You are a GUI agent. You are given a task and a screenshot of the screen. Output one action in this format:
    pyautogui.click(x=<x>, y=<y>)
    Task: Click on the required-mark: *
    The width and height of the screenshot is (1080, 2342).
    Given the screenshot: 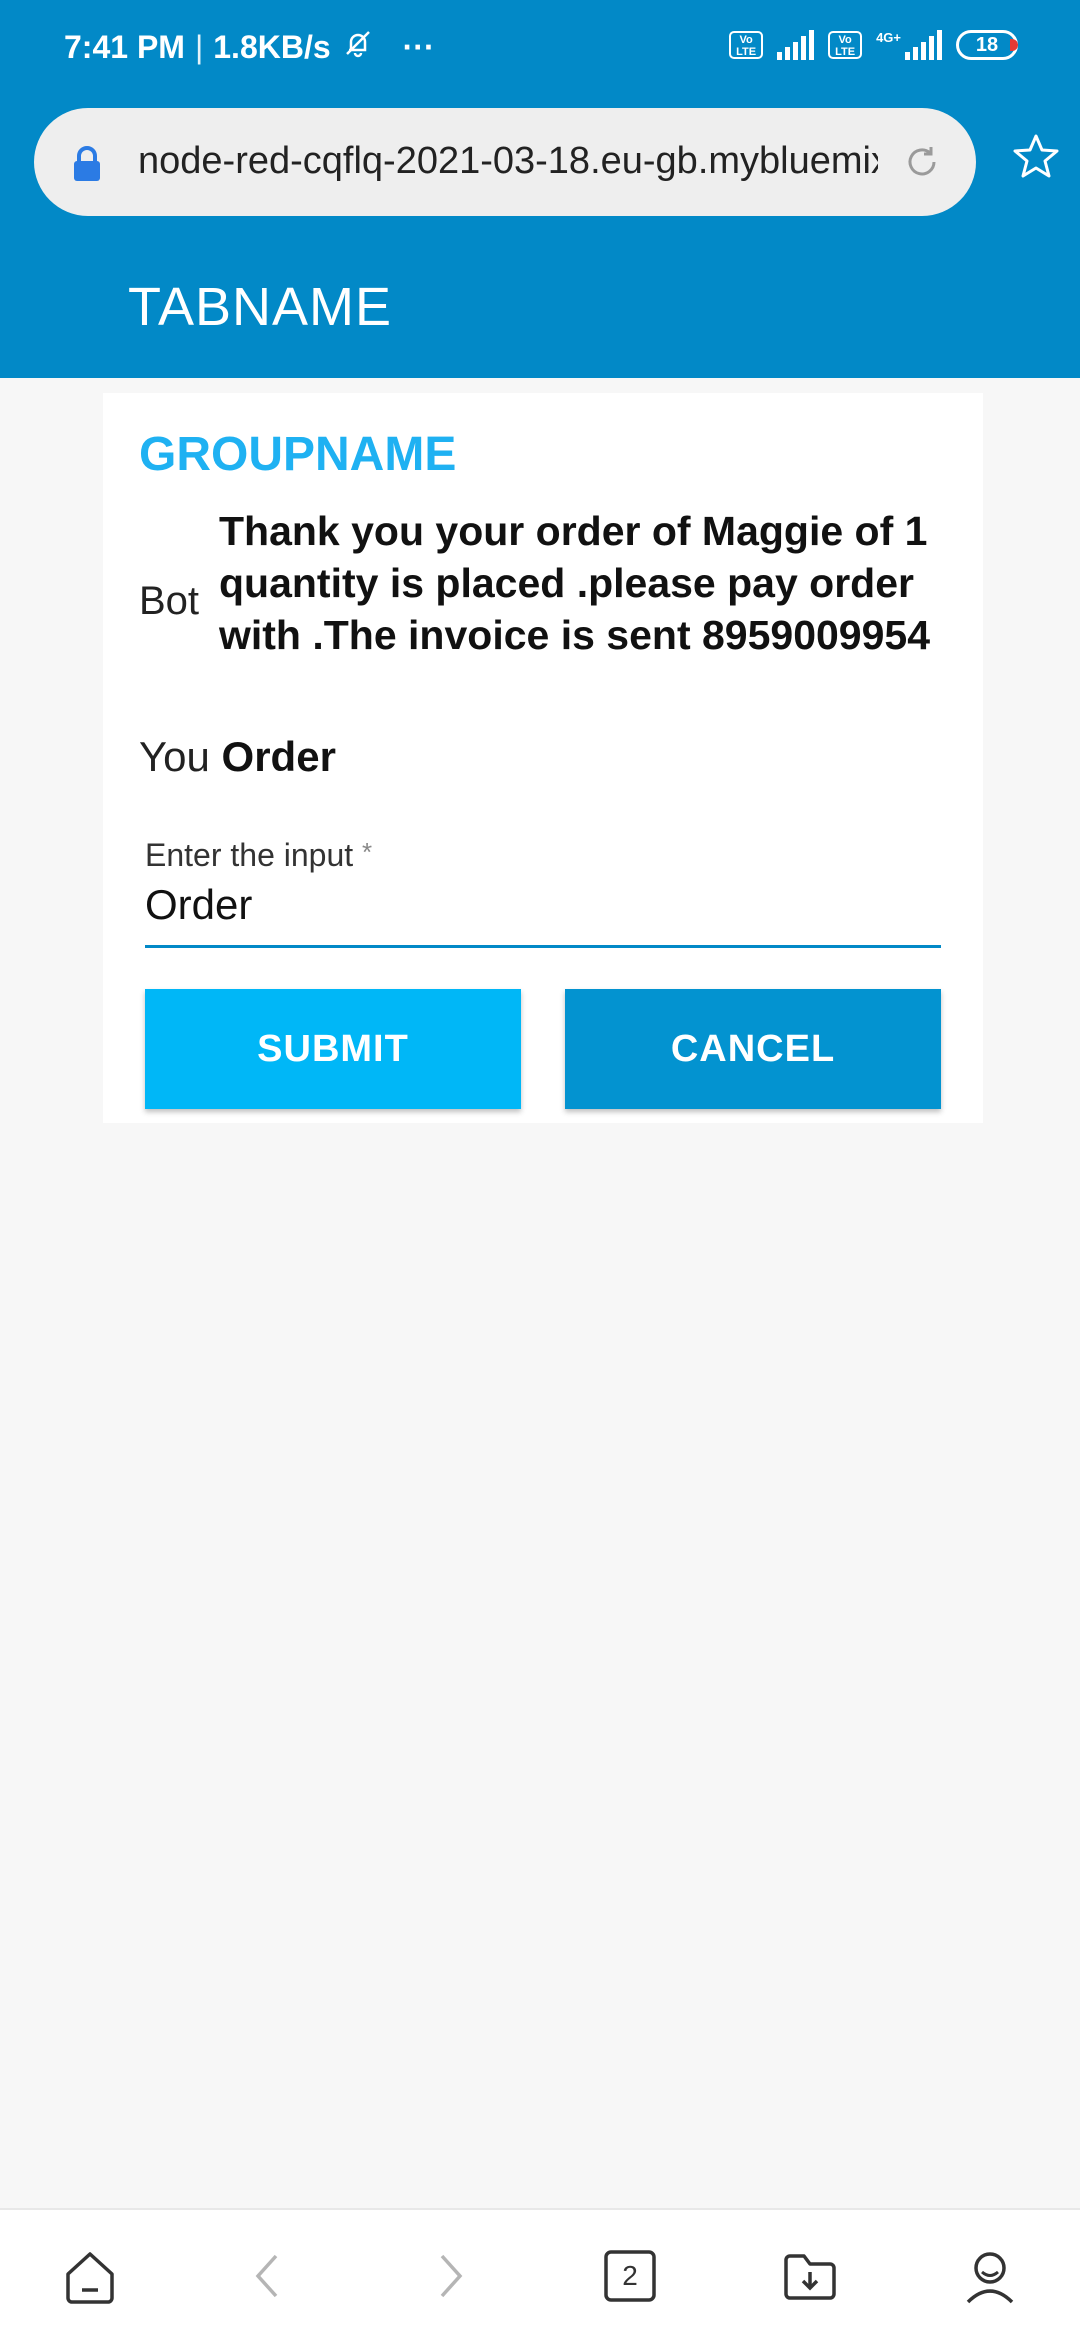 What is the action you would take?
    pyautogui.click(x=367, y=852)
    